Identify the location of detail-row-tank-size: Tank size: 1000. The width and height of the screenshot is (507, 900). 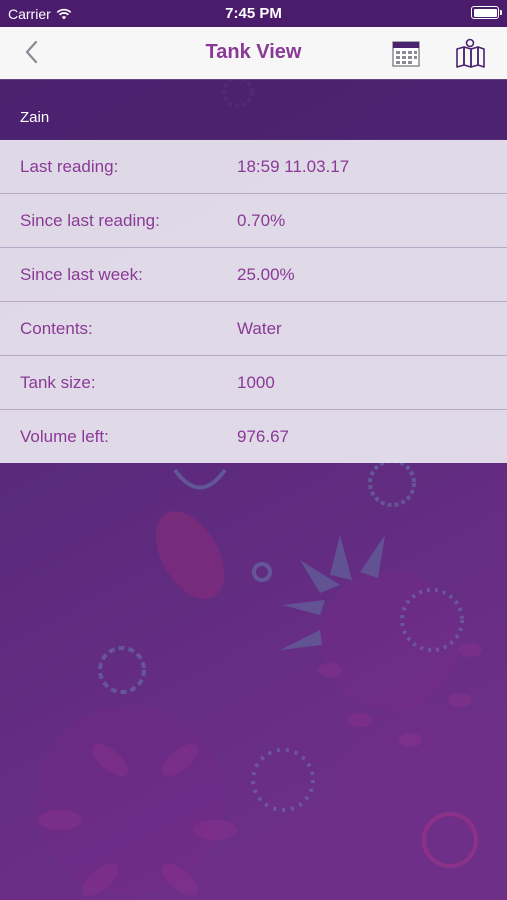
(253, 383).